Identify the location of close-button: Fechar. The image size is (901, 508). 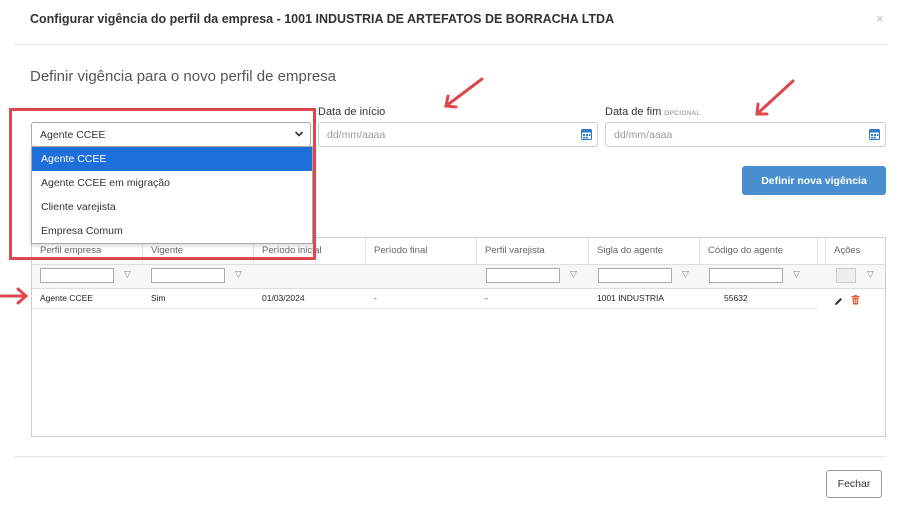
(854, 484).